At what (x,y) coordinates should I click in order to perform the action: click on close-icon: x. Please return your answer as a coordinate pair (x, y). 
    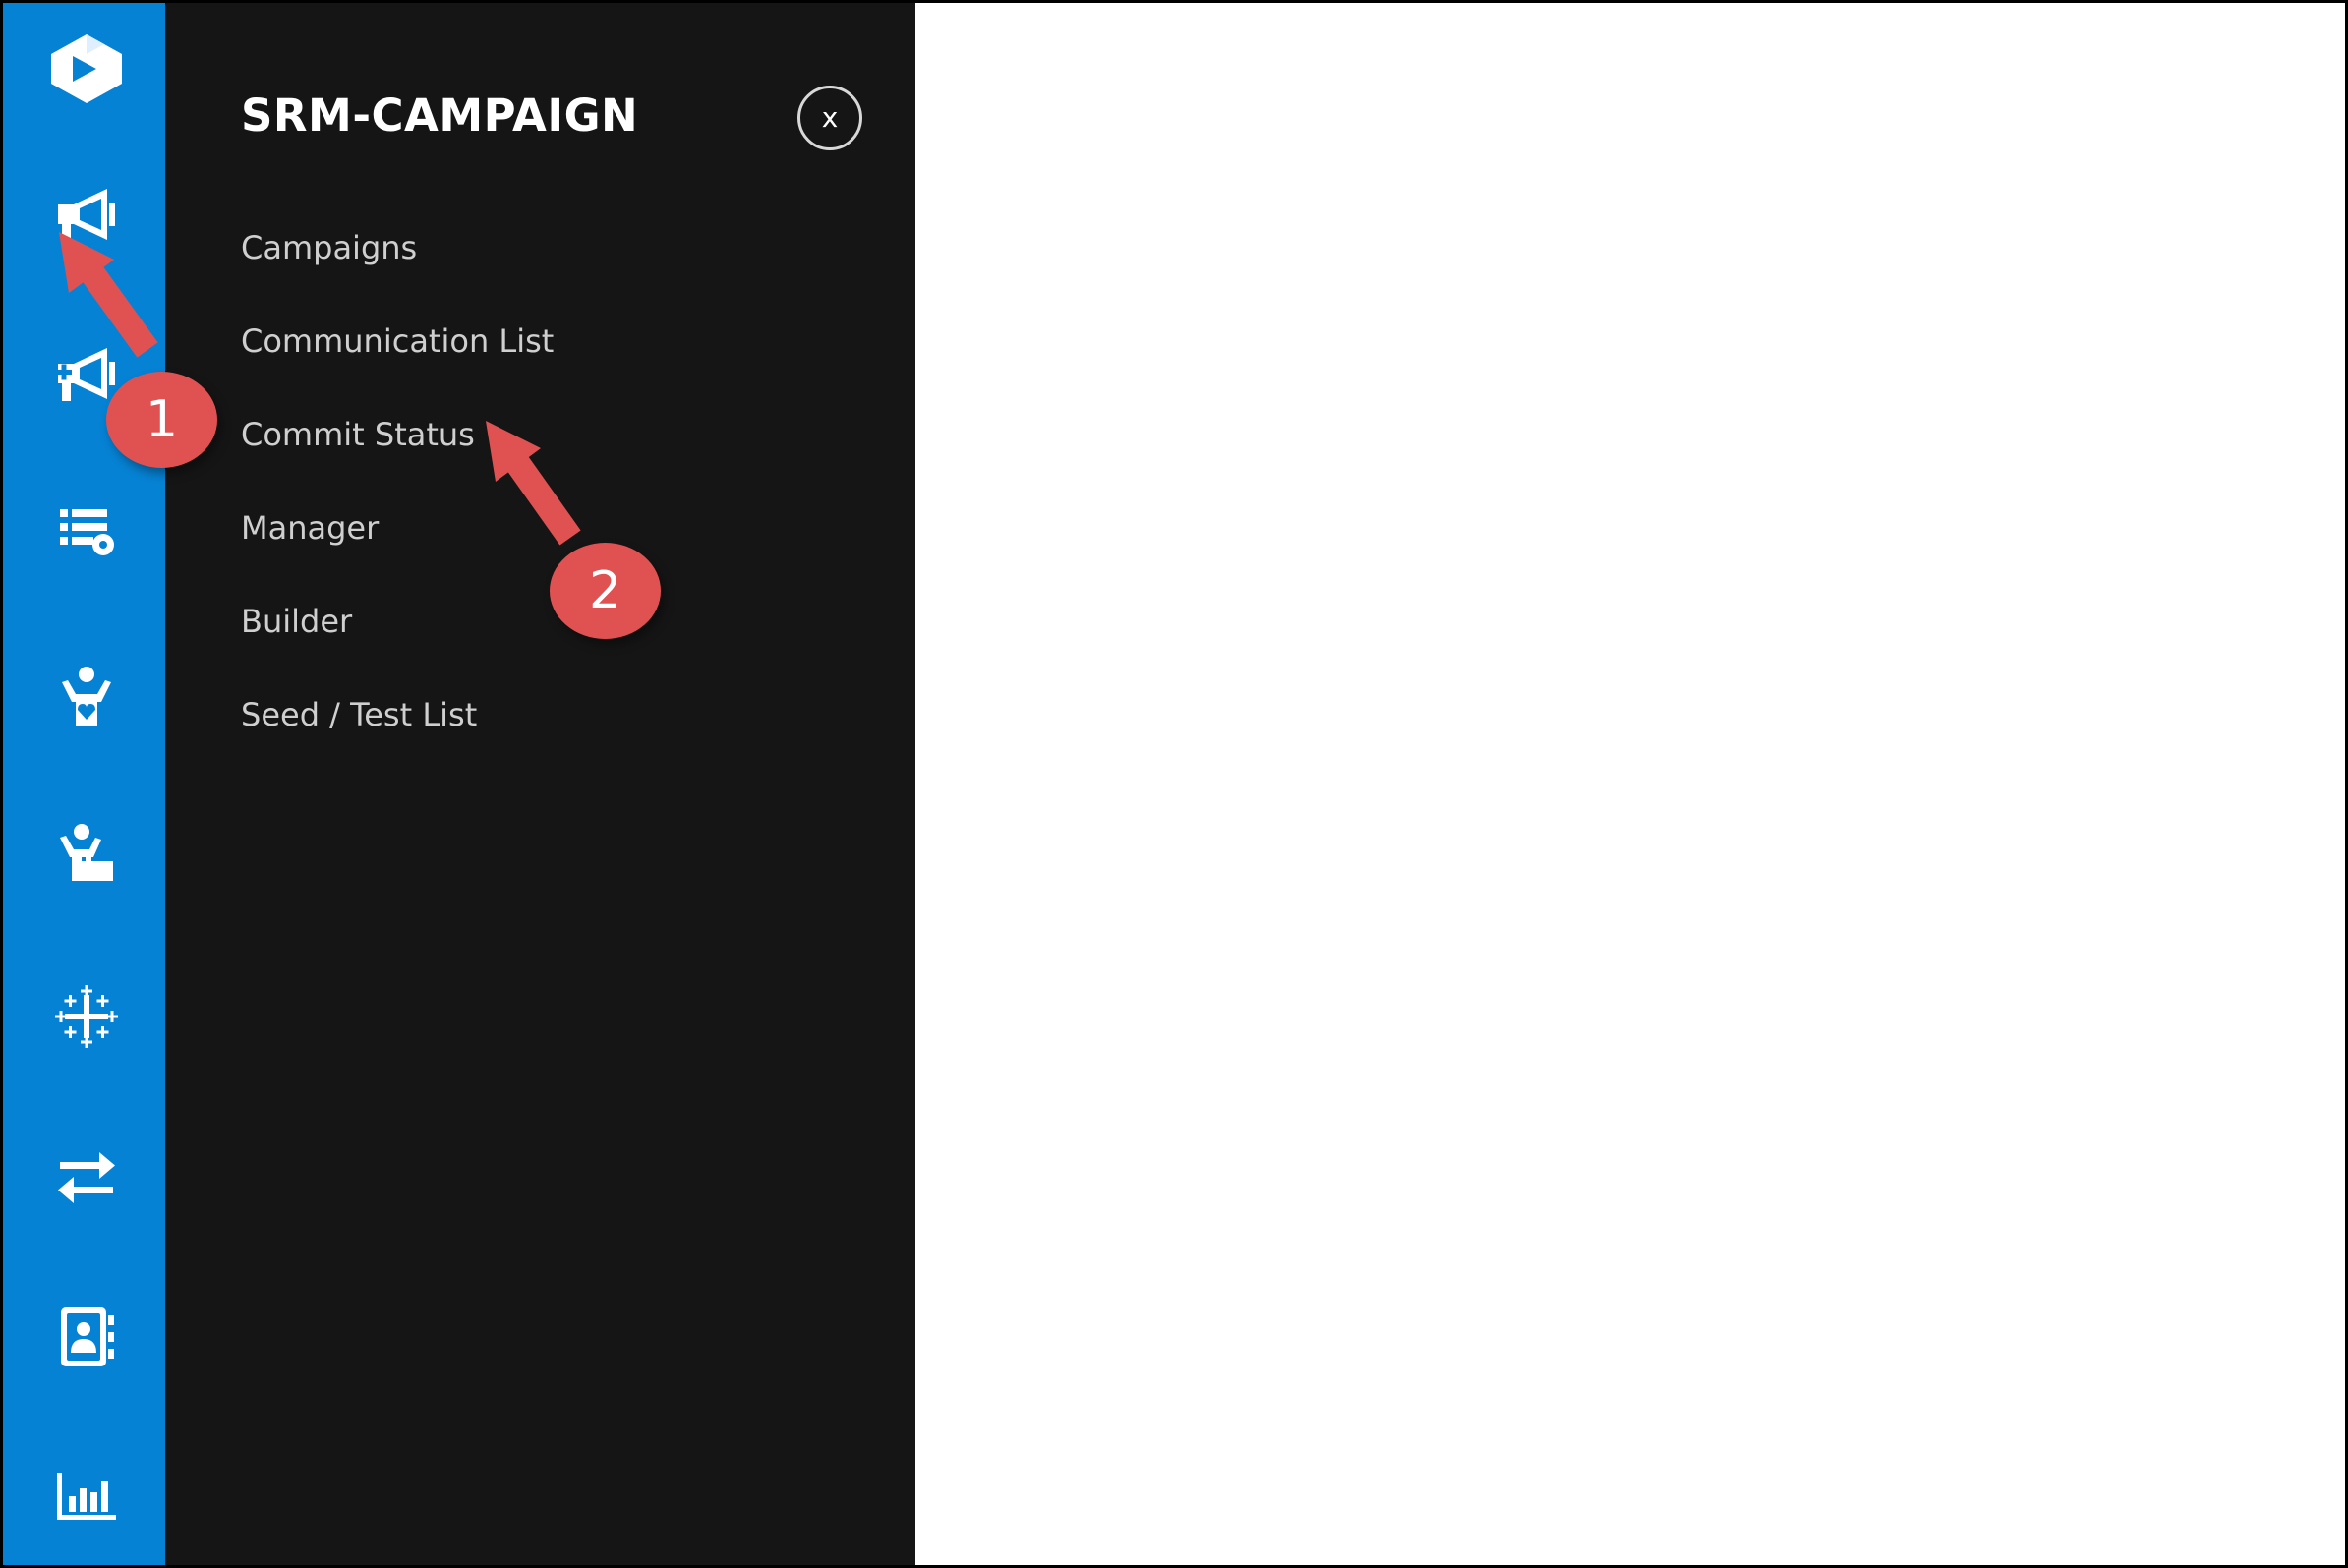
    Looking at the image, I should click on (830, 117).